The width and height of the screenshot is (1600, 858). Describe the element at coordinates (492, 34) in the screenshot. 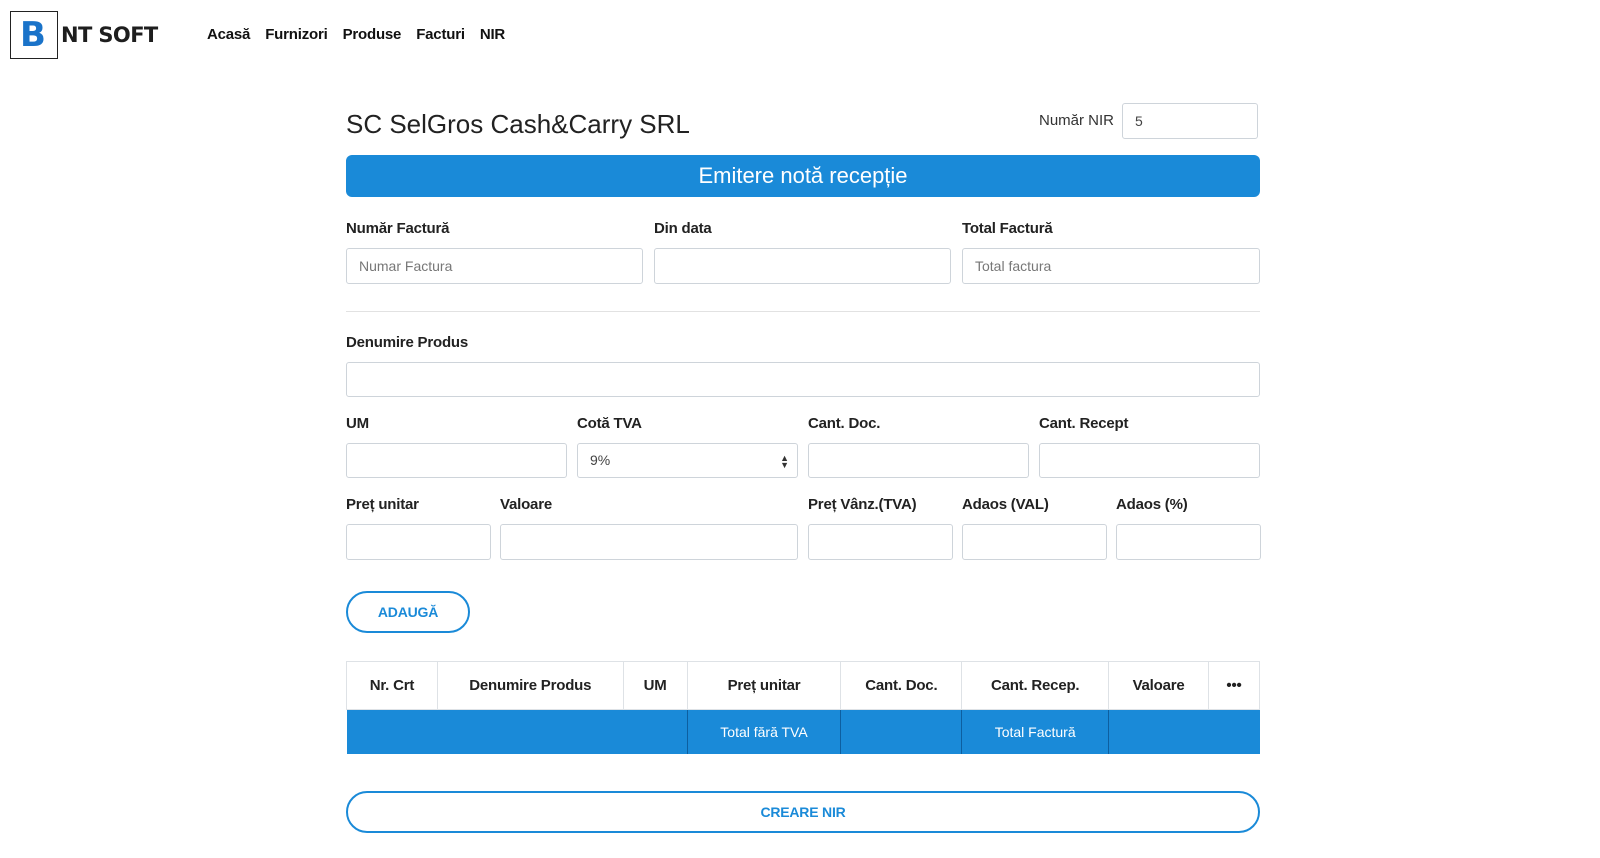

I see `nav-link-nir: NIR` at that location.